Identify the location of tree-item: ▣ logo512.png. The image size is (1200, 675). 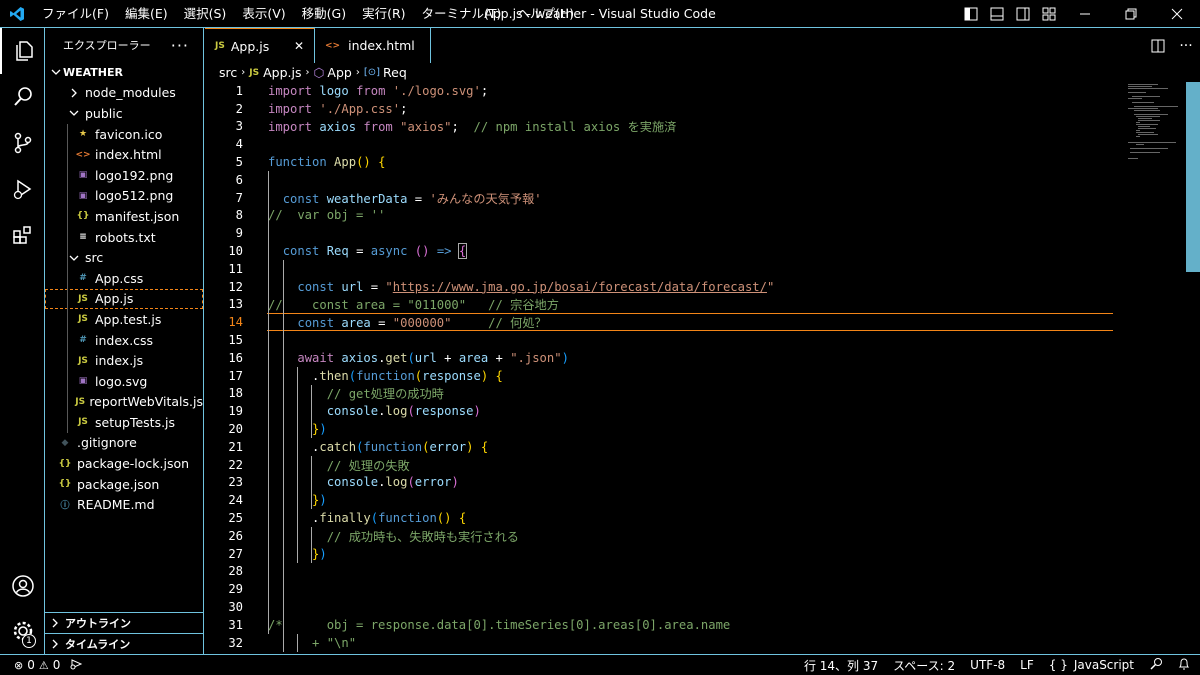
(124, 196).